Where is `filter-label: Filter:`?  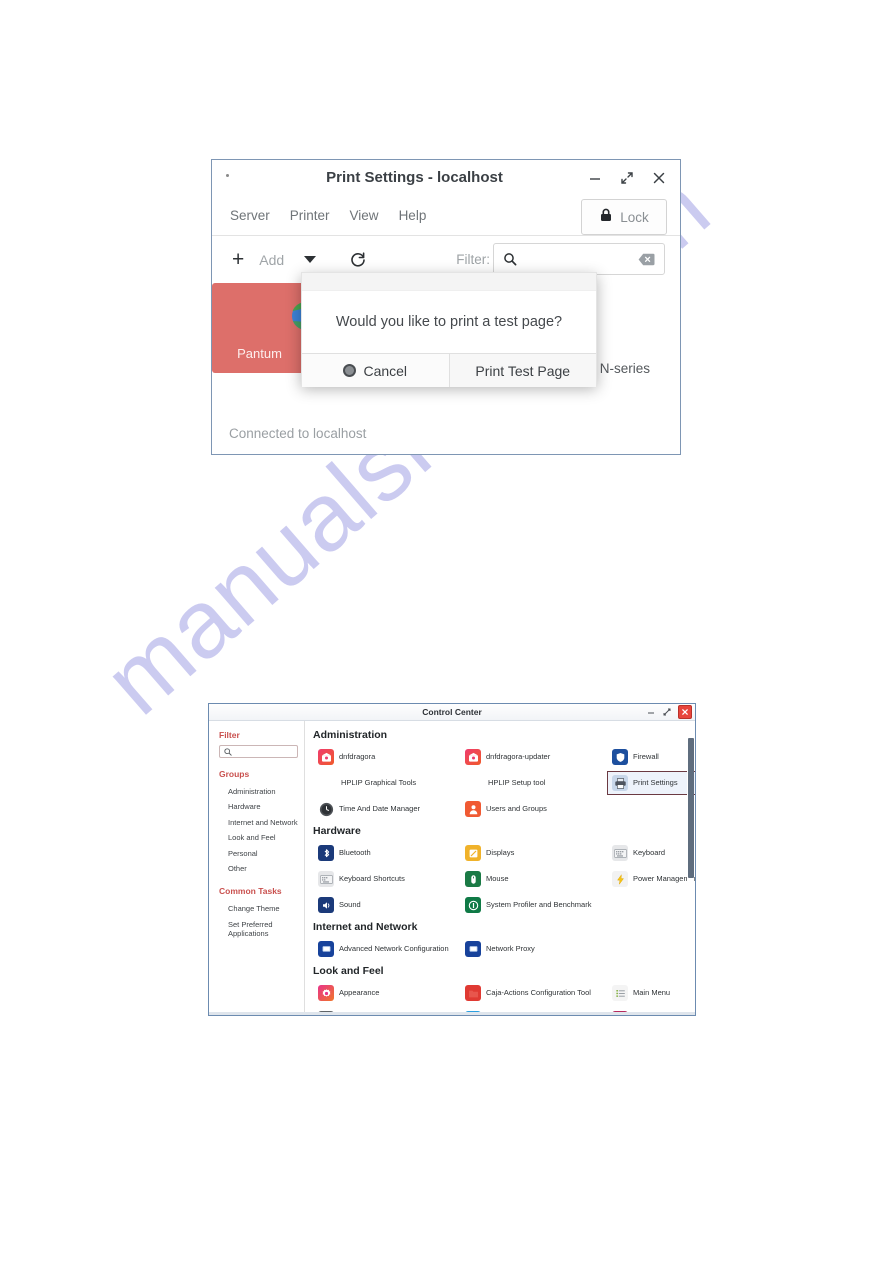 filter-label: Filter: is located at coordinates (473, 259).